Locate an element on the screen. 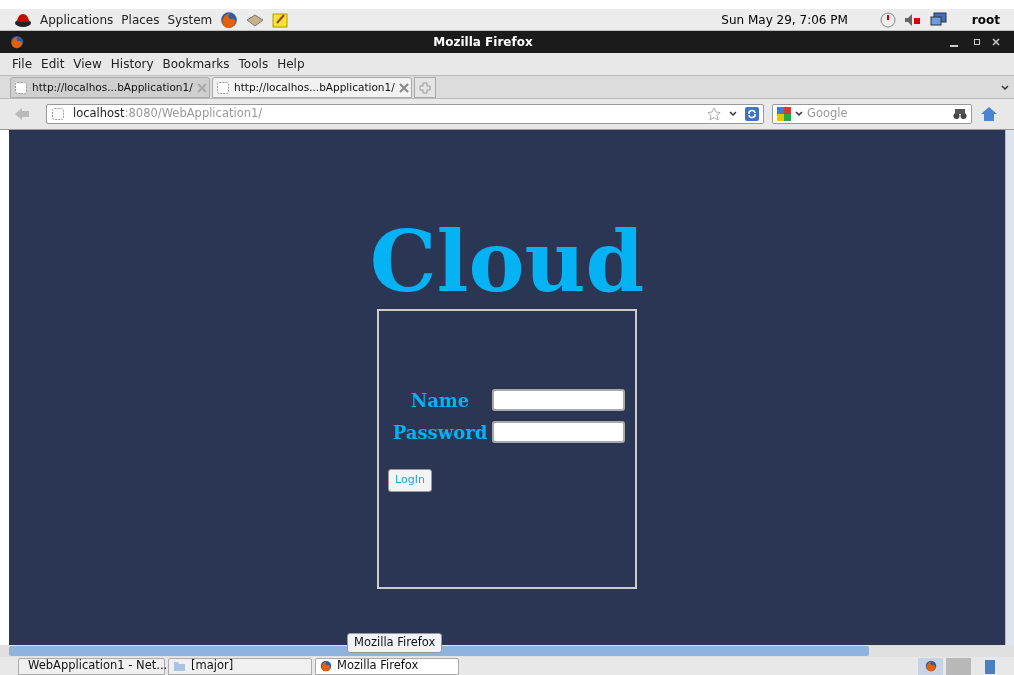  google-logo-icon is located at coordinates (784, 114).